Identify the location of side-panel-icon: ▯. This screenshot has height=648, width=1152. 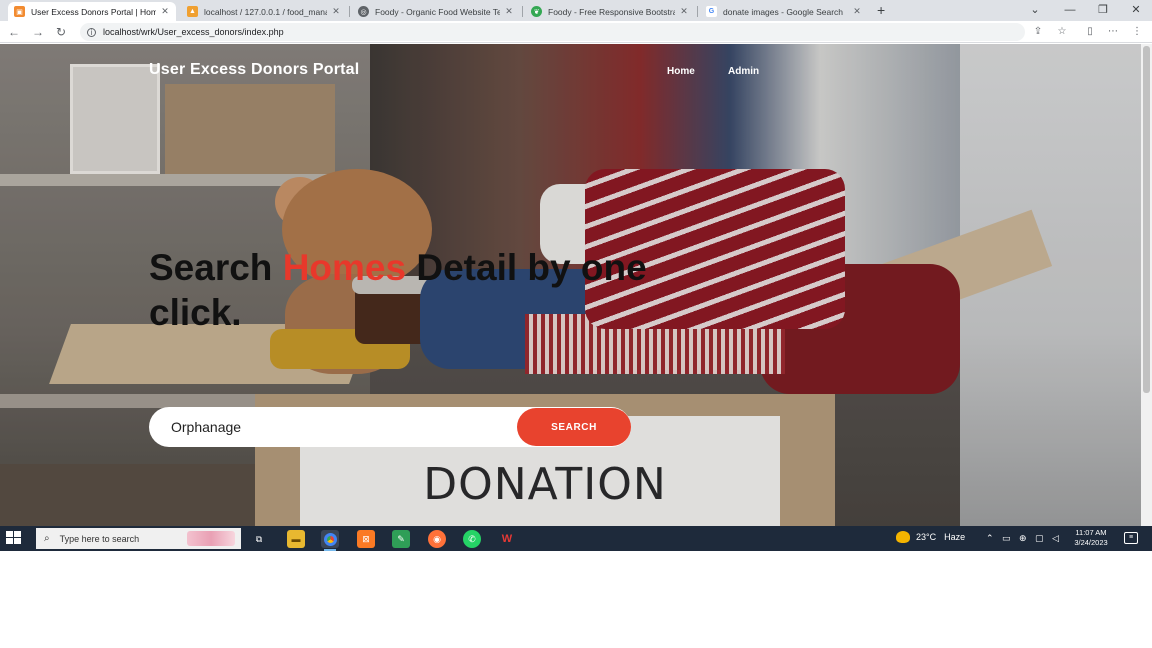
(1090, 32).